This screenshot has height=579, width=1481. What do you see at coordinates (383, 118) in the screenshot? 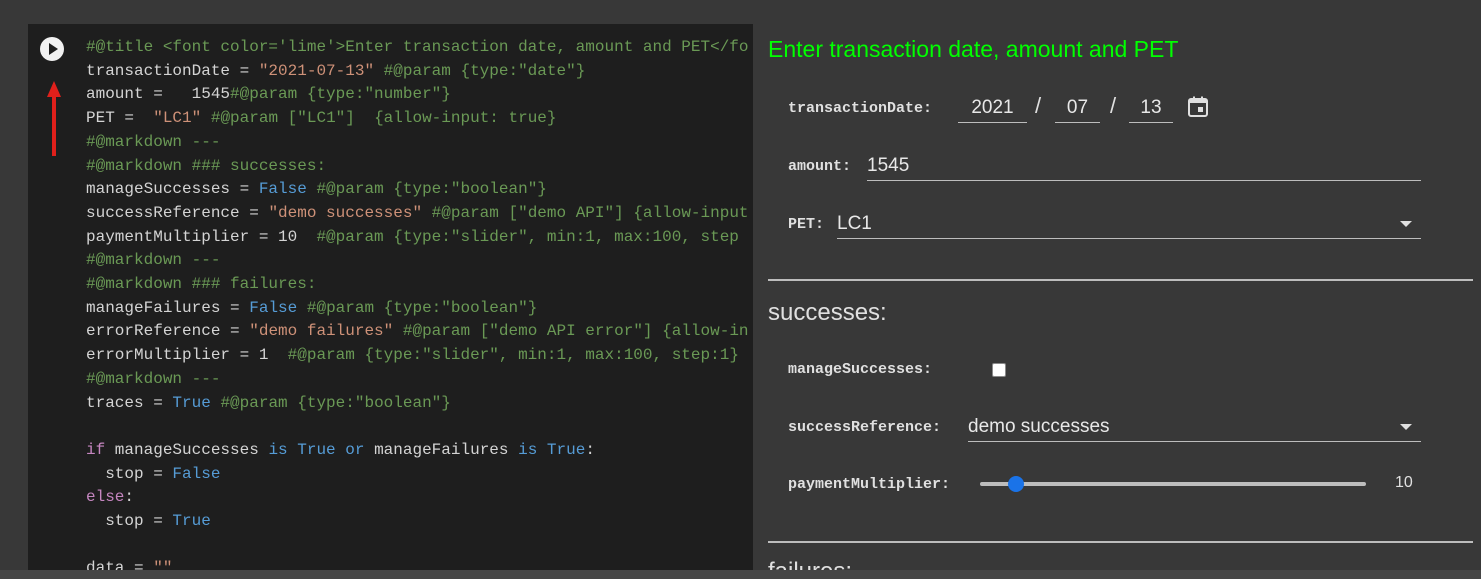
I see `code-token: #@param ["LC1"] {allow-input: true}` at bounding box center [383, 118].